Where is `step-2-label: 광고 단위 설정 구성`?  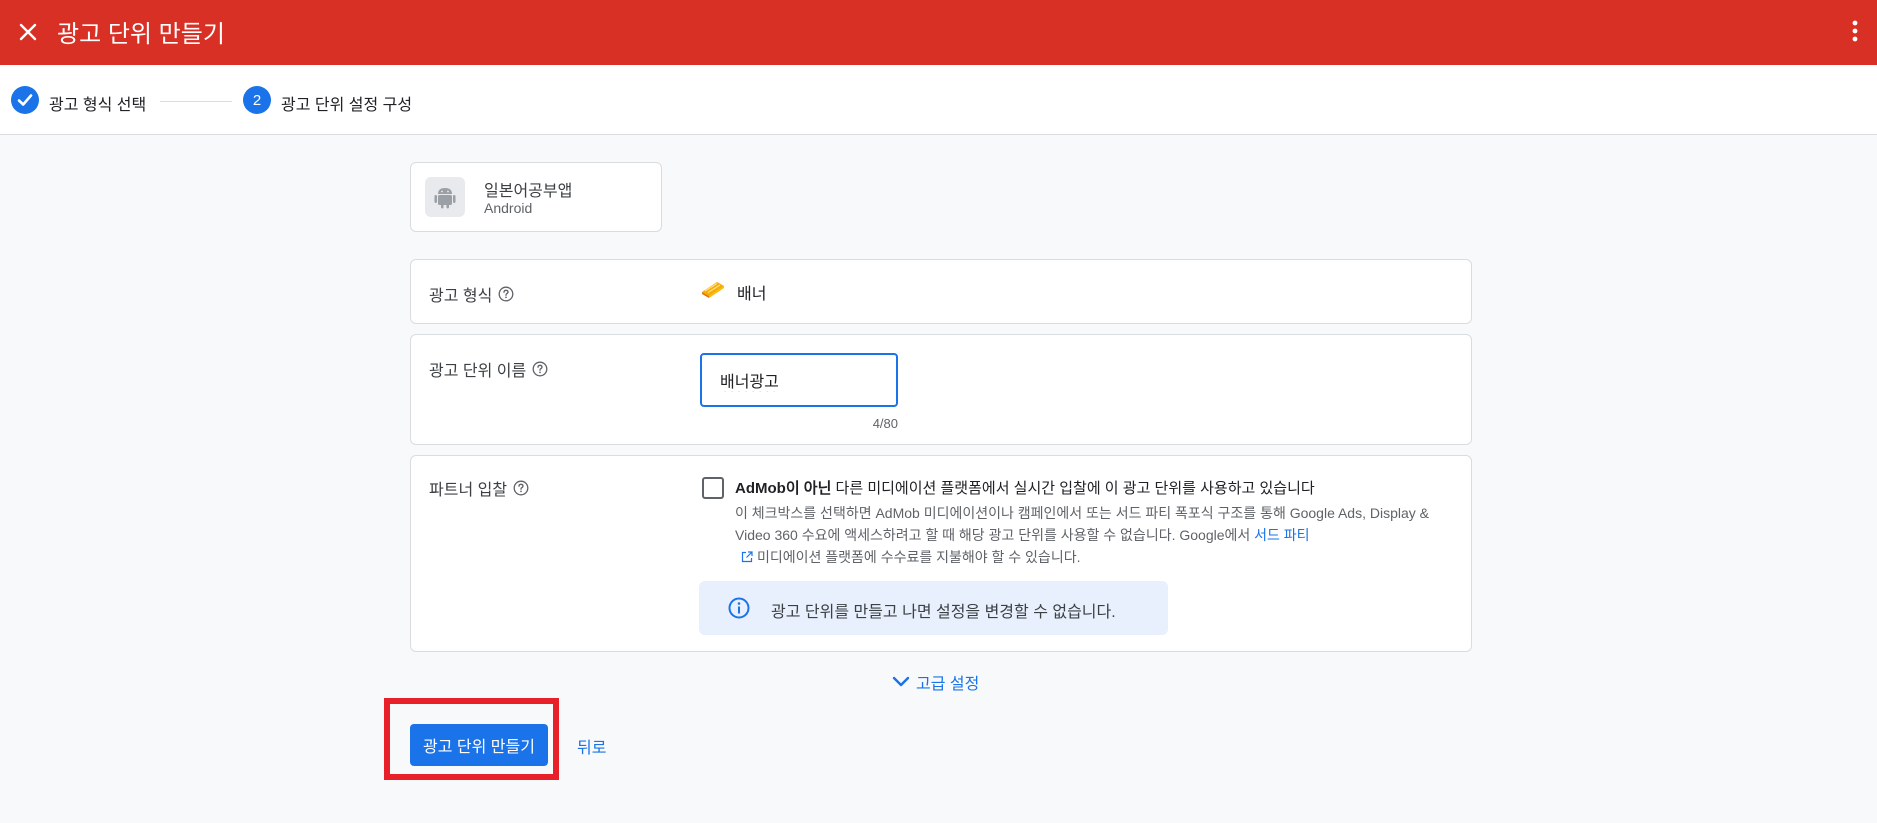 step-2-label: 광고 단위 설정 구성 is located at coordinates (347, 105).